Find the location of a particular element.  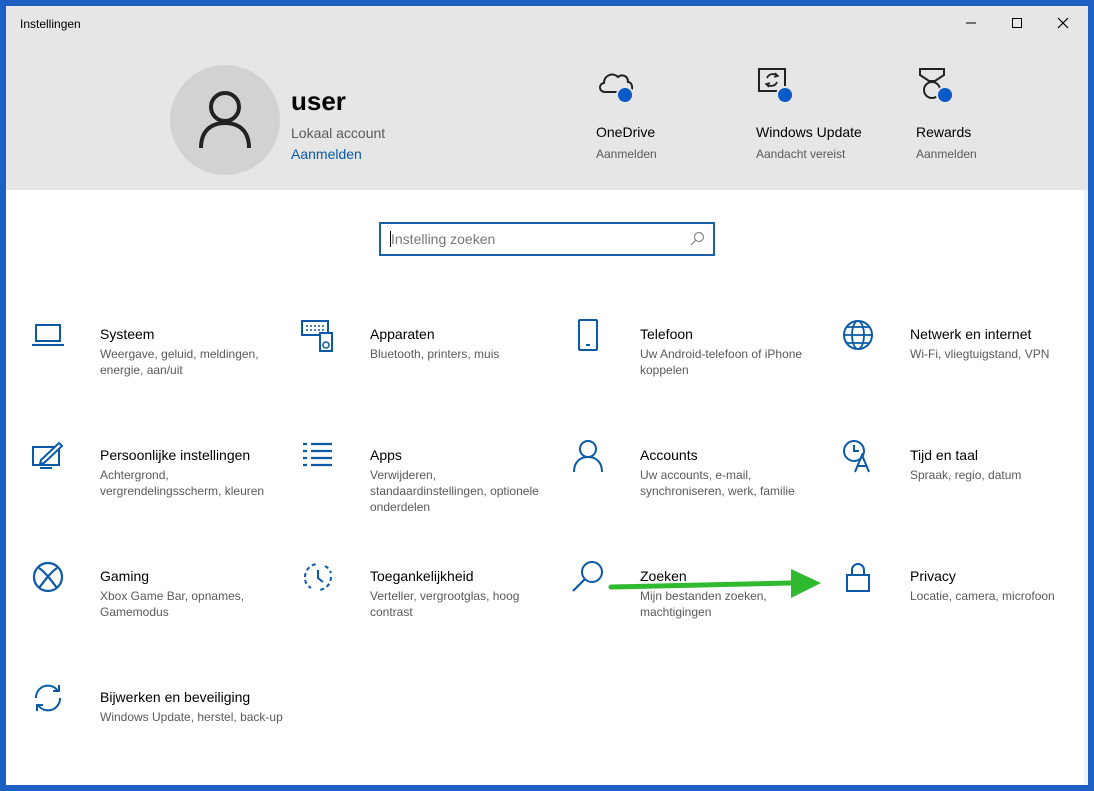

title-bar: Instellingen is located at coordinates (547, 23).